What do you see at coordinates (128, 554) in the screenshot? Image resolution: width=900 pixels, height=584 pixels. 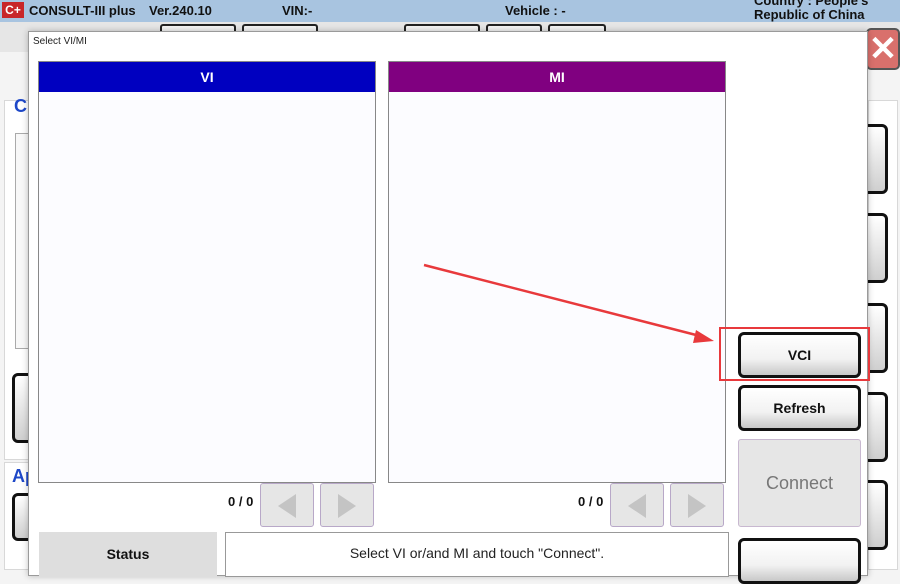 I see `status-label: Status` at bounding box center [128, 554].